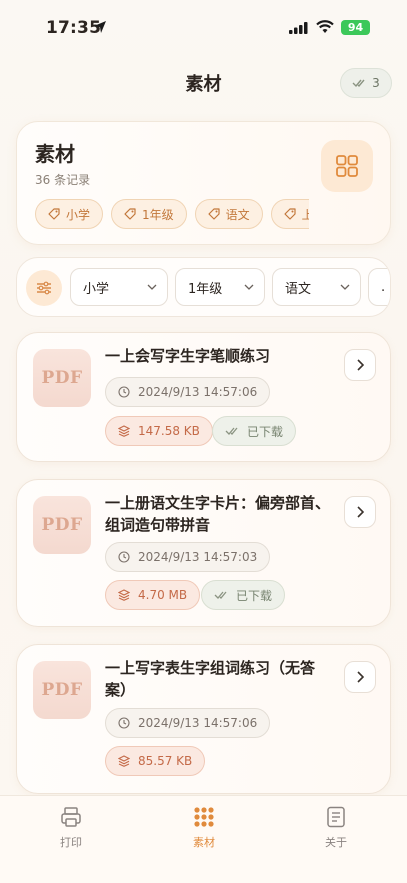 The width and height of the screenshot is (407, 883). Describe the element at coordinates (153, 595) in the screenshot. I see `size-pill: 4.70 MB` at that location.